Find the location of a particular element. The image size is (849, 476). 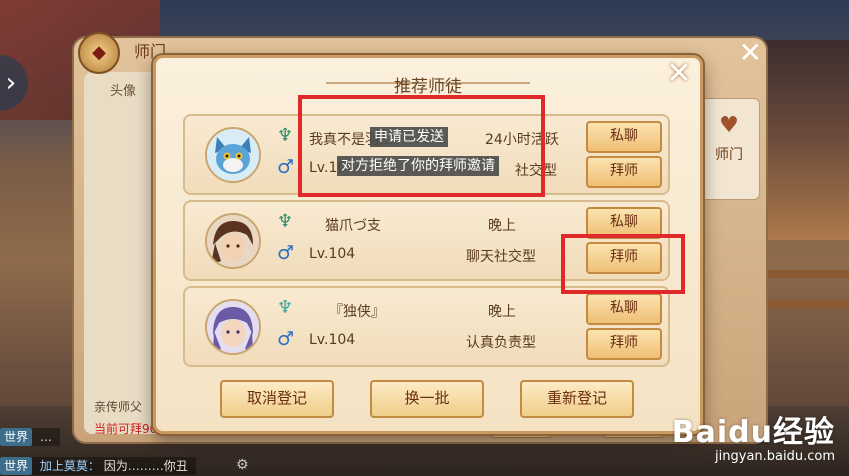

tab-mentor-label: 师门 is located at coordinates (729, 155).